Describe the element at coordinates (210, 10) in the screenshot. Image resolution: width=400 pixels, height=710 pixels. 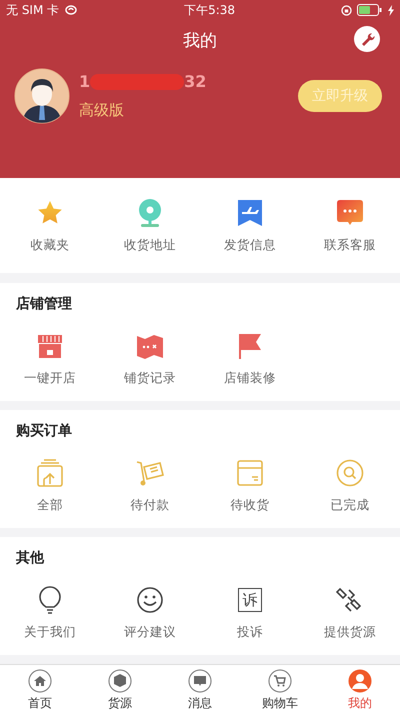
I see `clock-text: 下午5:38` at that location.